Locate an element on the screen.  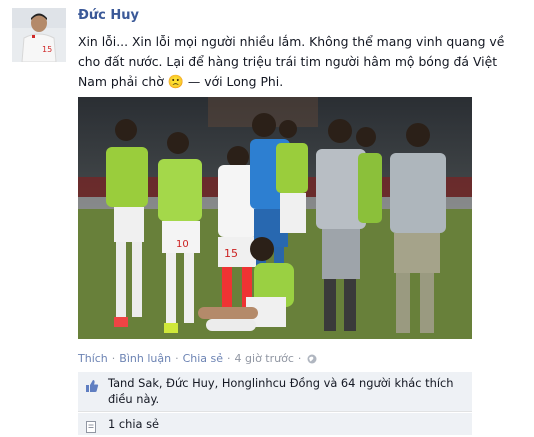
svg-text: 10 is located at coordinates (182, 244).